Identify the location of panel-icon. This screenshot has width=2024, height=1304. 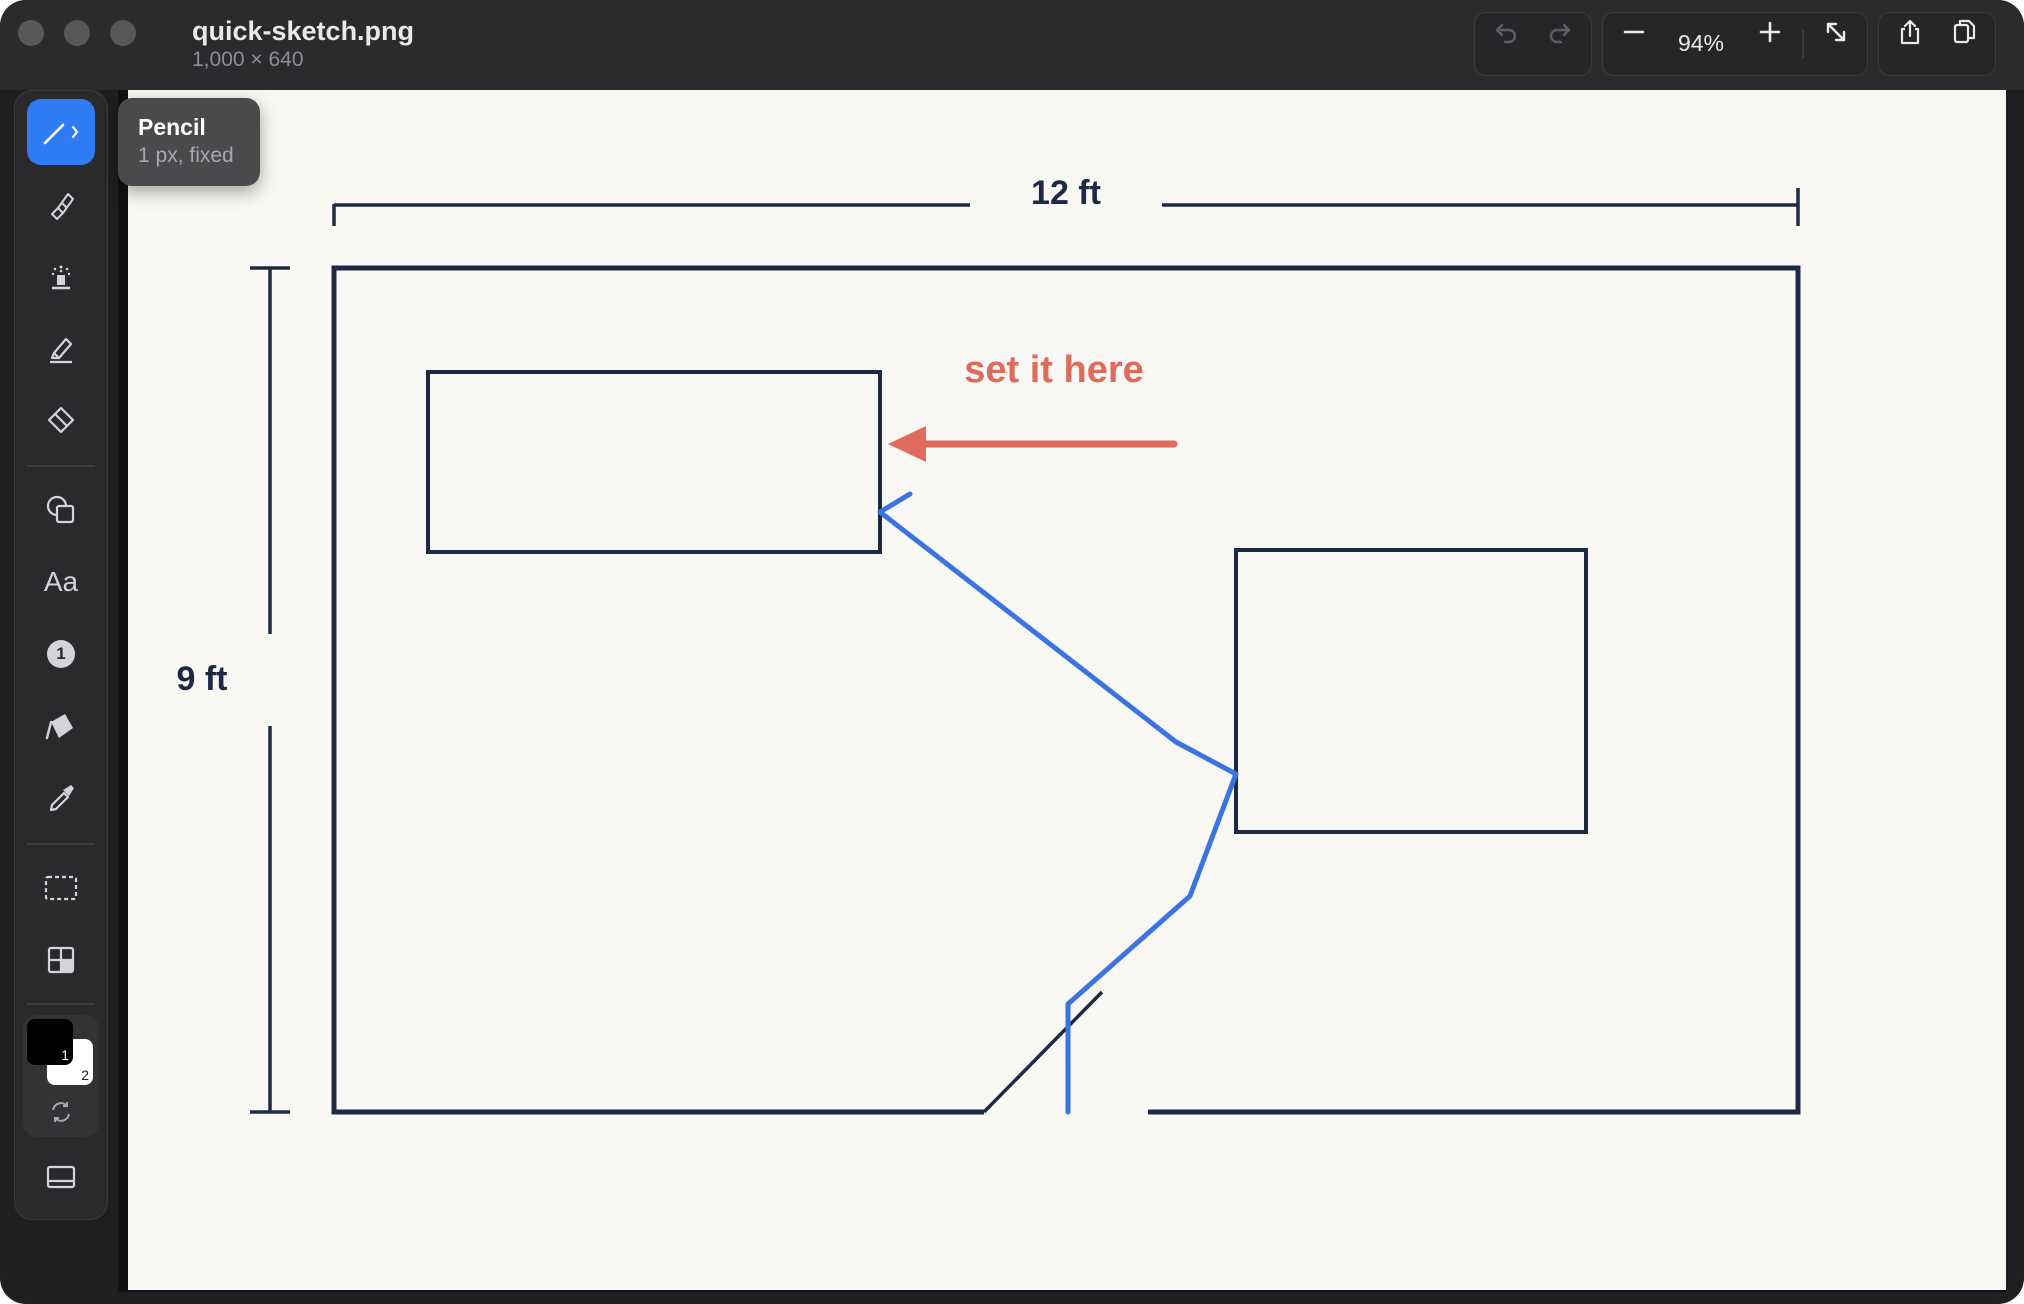
(61, 1177).